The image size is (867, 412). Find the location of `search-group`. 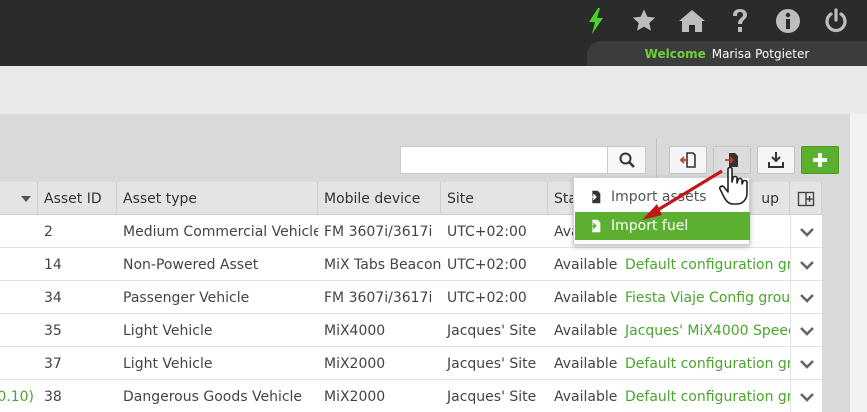

search-group is located at coordinates (523, 160).